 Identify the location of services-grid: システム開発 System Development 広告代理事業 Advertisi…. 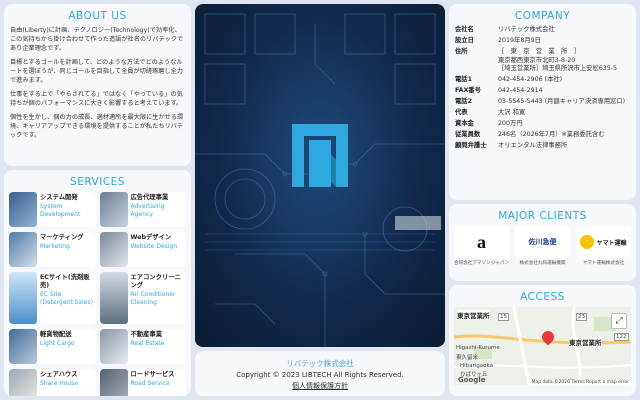
(97, 294).